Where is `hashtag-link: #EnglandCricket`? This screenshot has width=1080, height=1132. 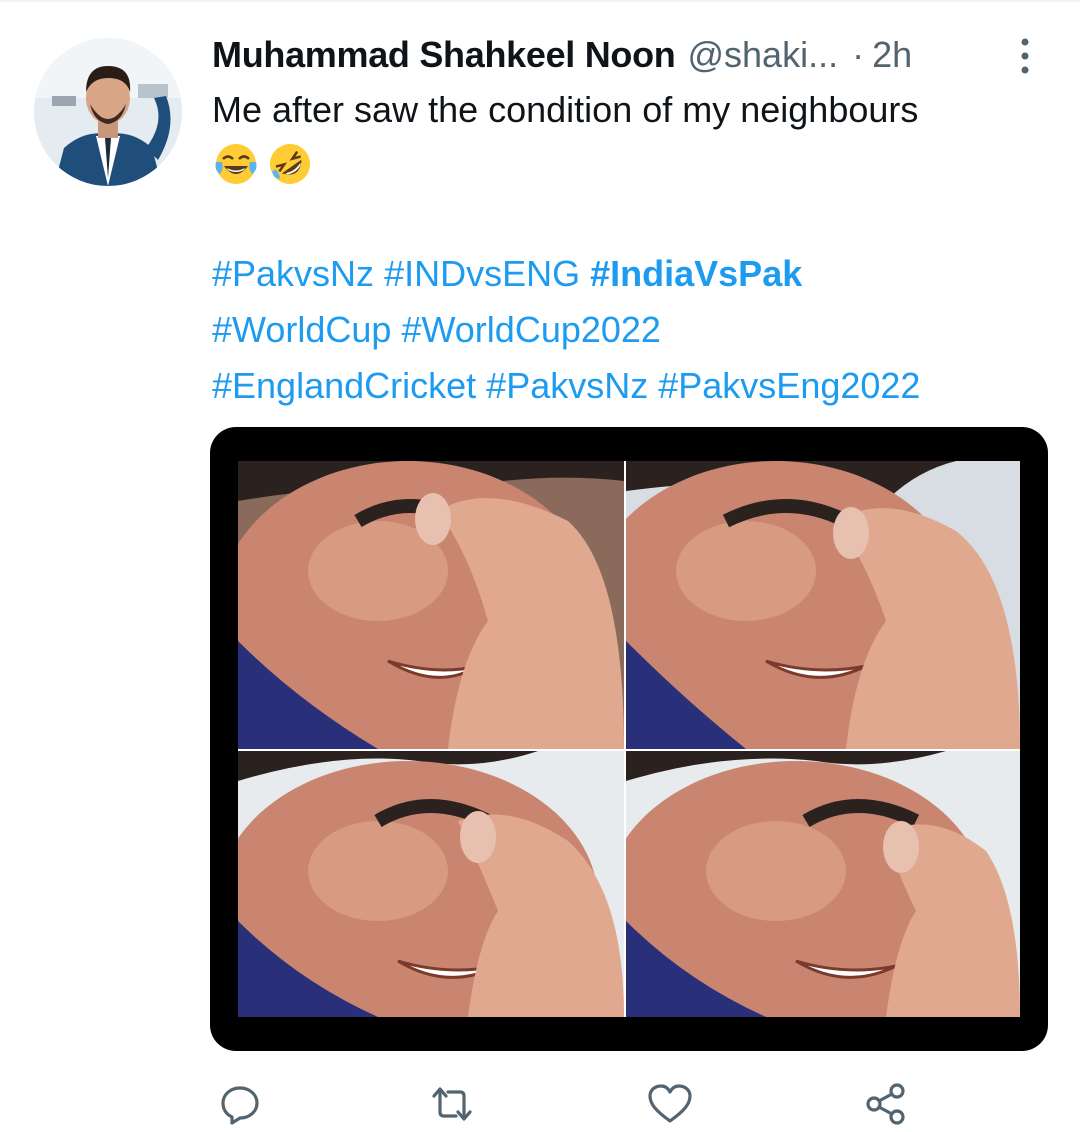
hashtag-link: #EnglandCricket is located at coordinates (344, 385).